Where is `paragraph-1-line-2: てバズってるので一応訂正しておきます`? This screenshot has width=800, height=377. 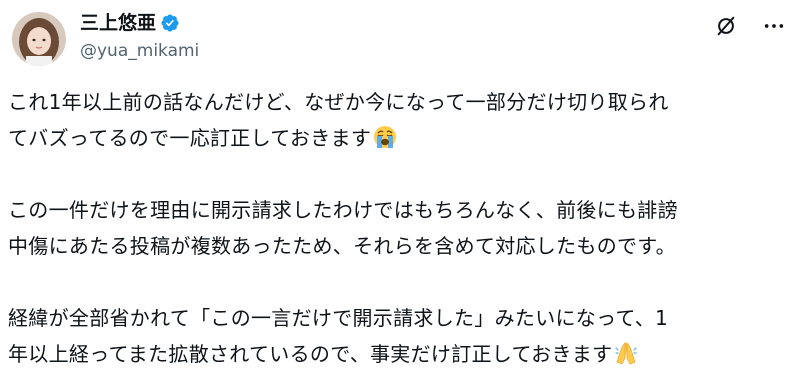
paragraph-1-line-2: てバズってるので一応訂正しておきます is located at coordinates (190, 138).